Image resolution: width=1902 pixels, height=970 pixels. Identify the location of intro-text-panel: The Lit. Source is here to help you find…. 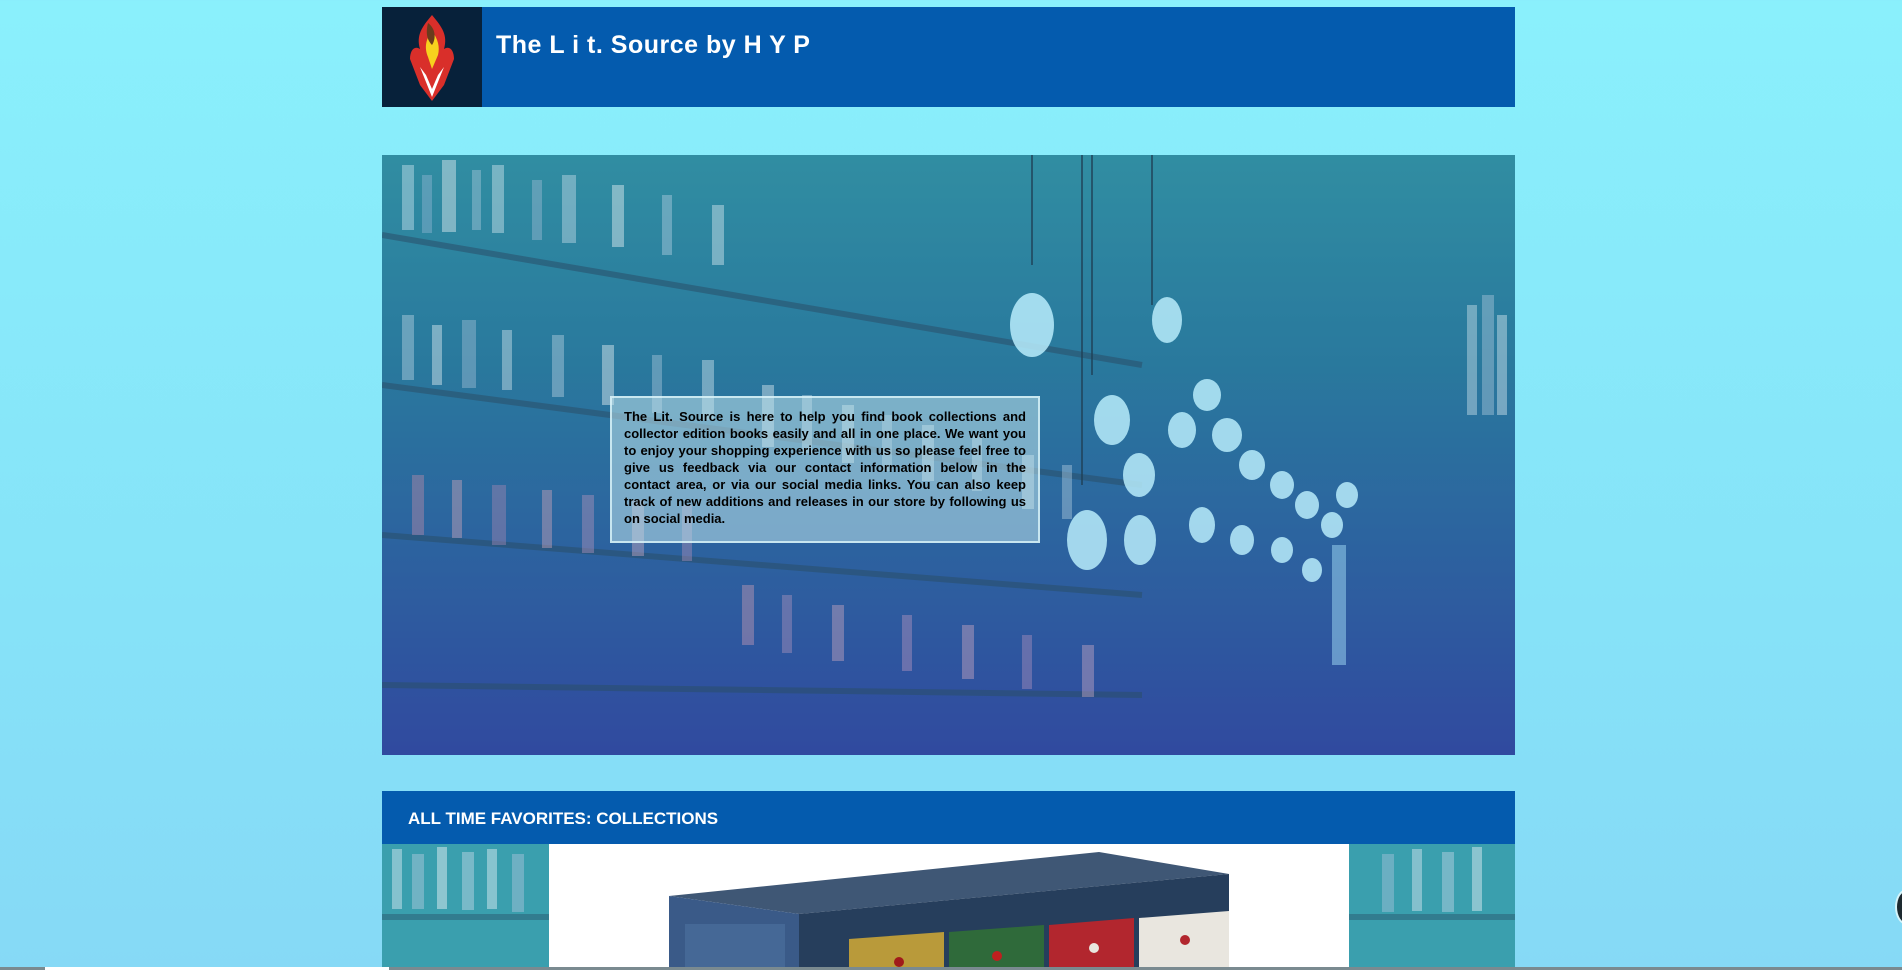
(825, 469).